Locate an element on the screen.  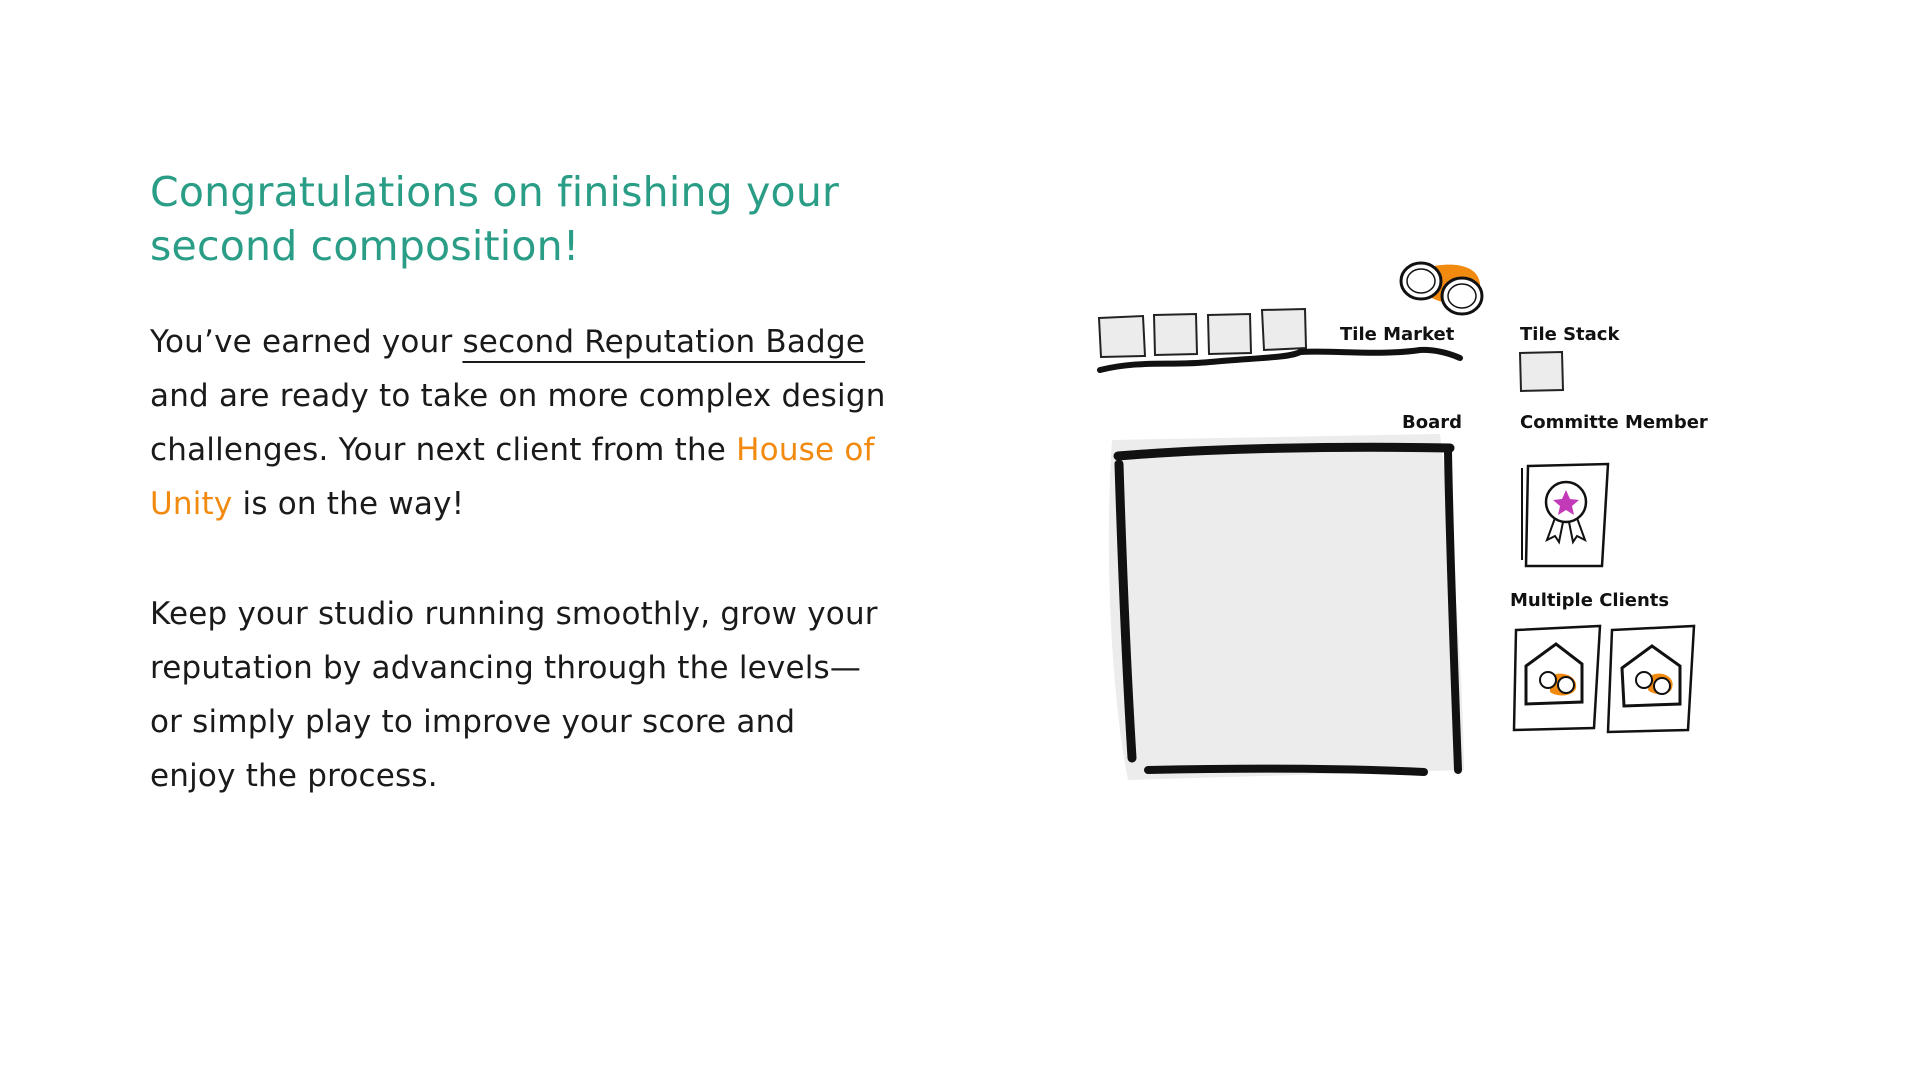
tile-stack-tile is located at coordinates (1541, 371).